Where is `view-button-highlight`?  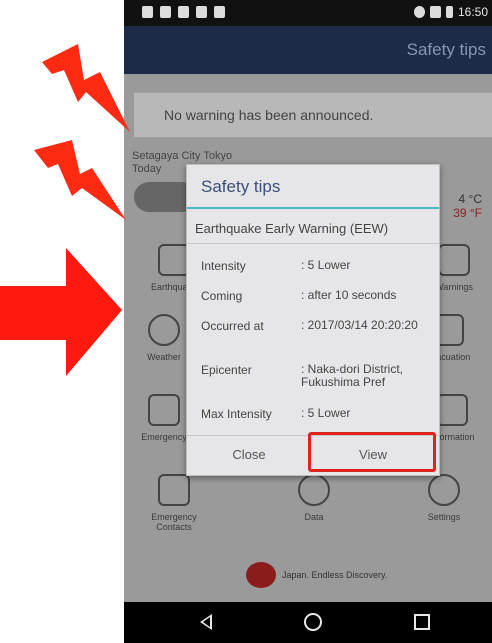 view-button-highlight is located at coordinates (372, 452).